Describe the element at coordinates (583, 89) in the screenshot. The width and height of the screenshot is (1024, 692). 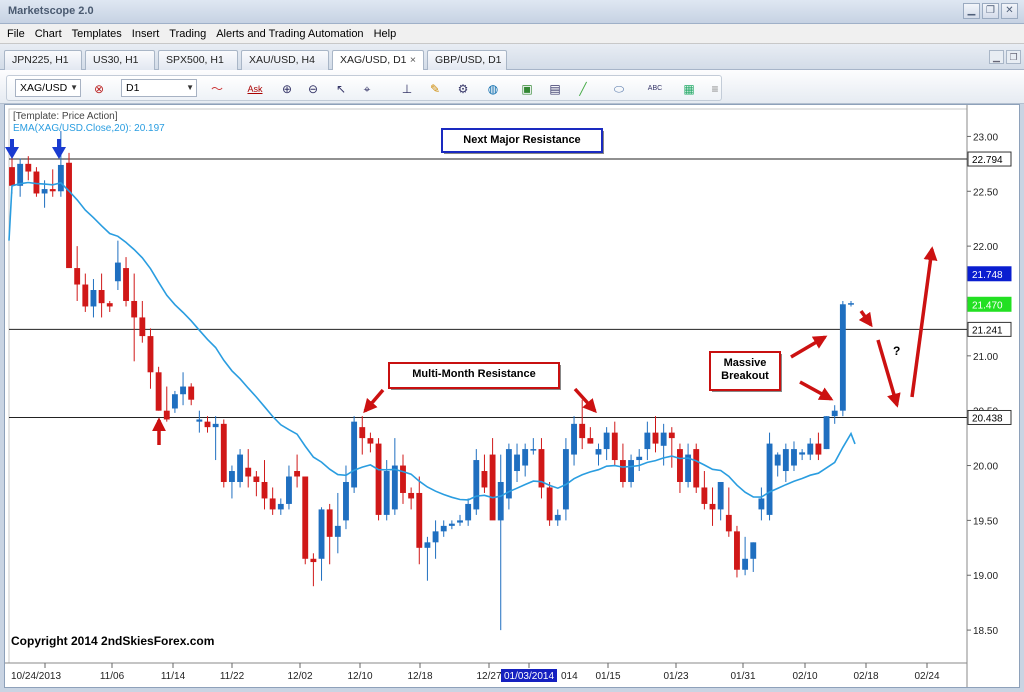
I see `line-tool-icon: ╱` at that location.